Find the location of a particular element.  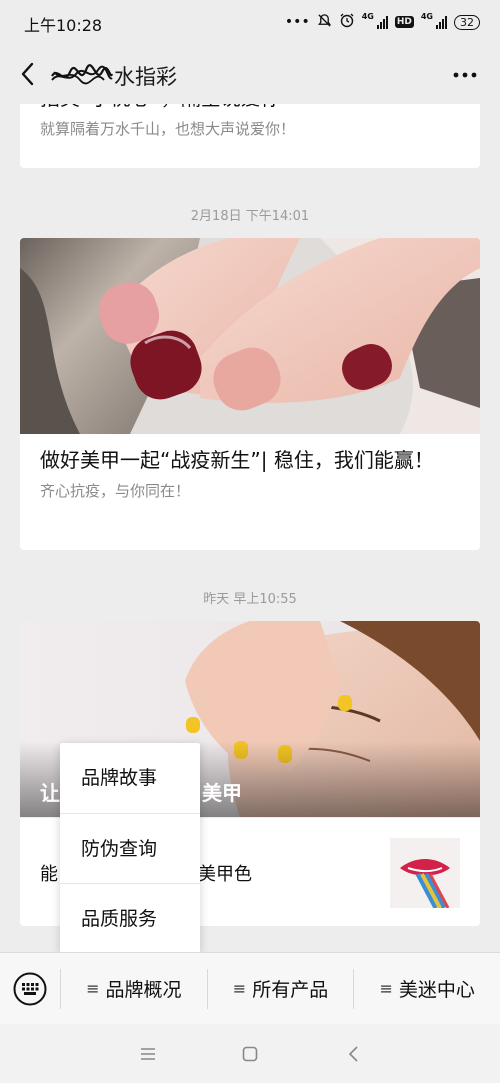

menu-lines-icon is located at coordinates (148, 1054).